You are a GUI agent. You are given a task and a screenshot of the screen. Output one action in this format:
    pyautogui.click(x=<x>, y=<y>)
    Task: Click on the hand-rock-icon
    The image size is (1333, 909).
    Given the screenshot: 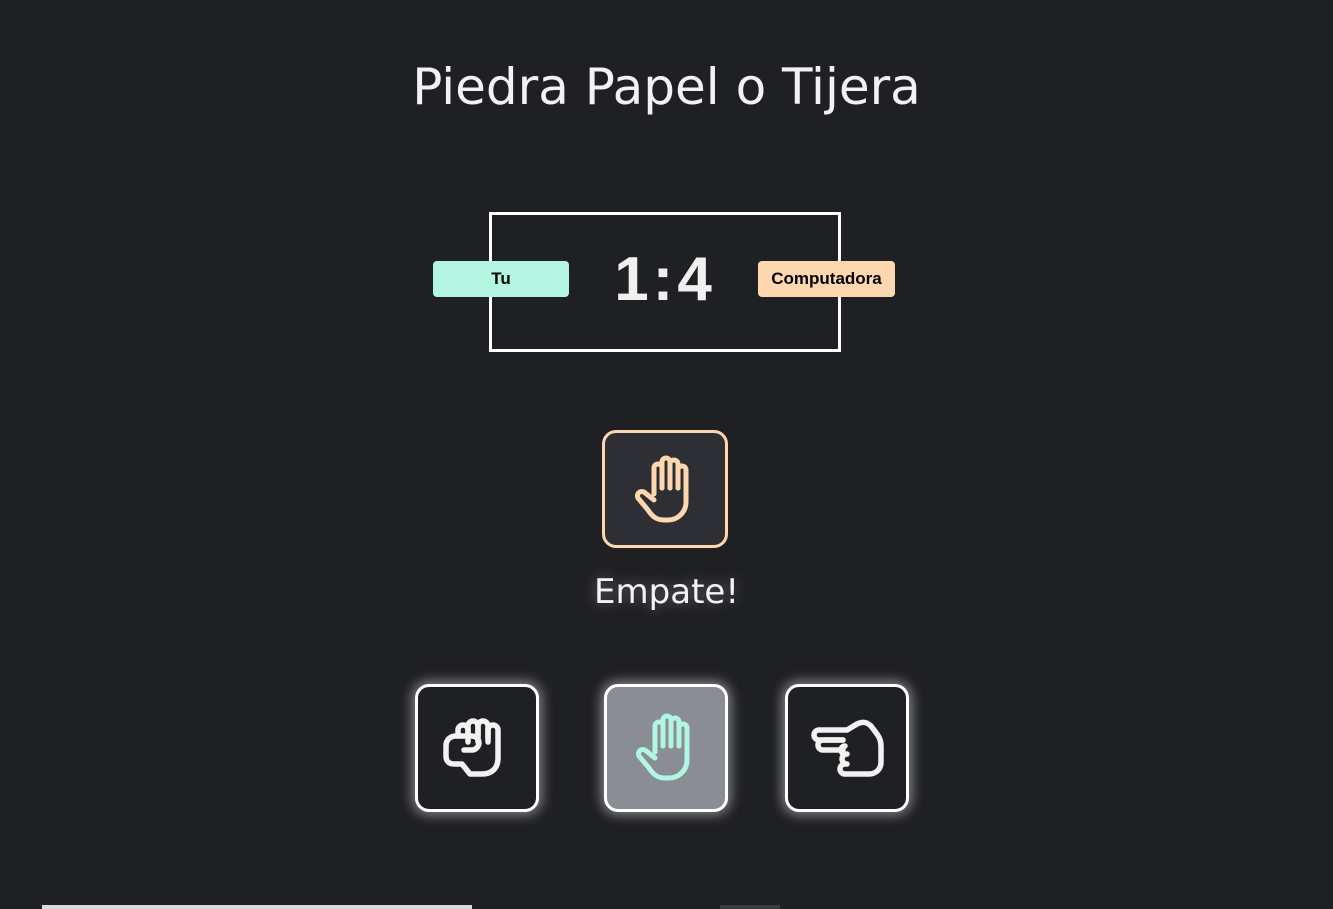 What is the action you would take?
    pyautogui.click(x=477, y=748)
    